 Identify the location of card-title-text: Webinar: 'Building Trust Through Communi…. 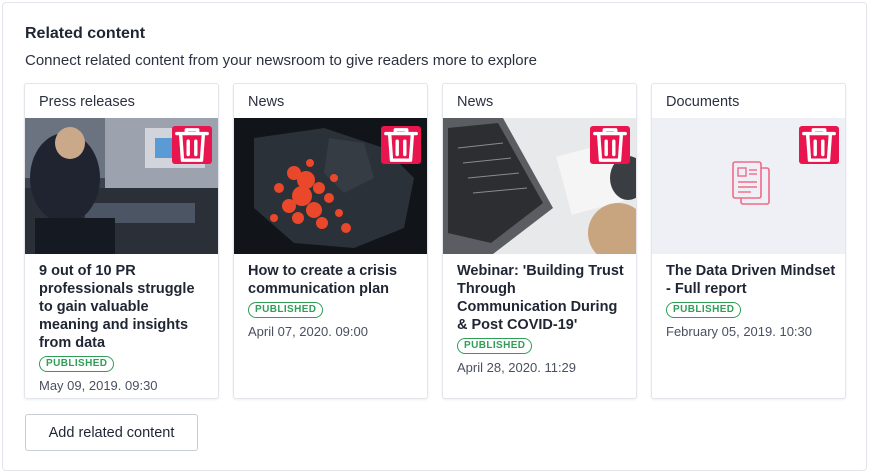
(540, 298).